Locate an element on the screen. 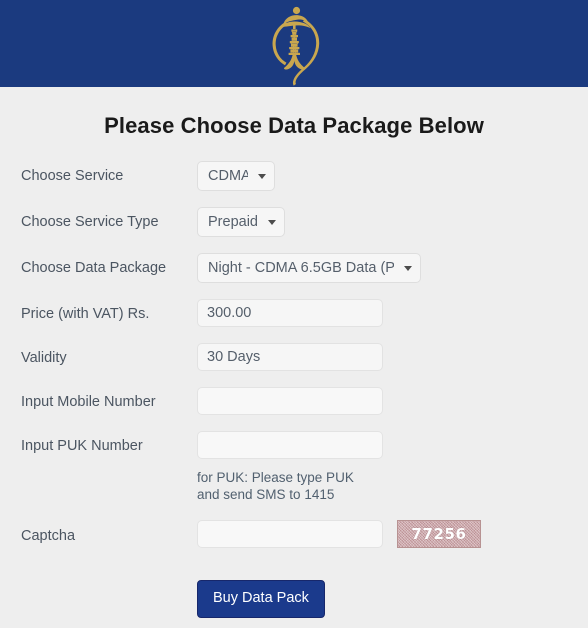 The image size is (588, 628). submit-row: Buy Data Pack is located at coordinates (294, 599).